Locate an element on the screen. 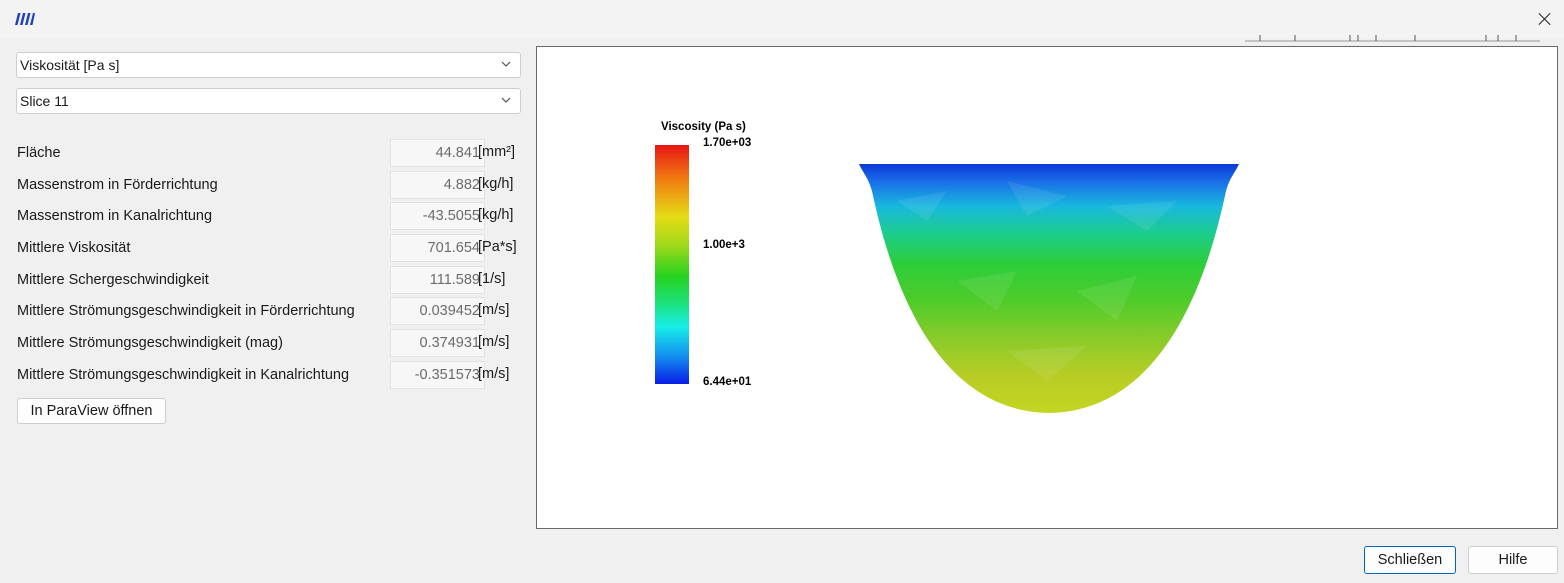  help-button: Hilfe is located at coordinates (1513, 560).